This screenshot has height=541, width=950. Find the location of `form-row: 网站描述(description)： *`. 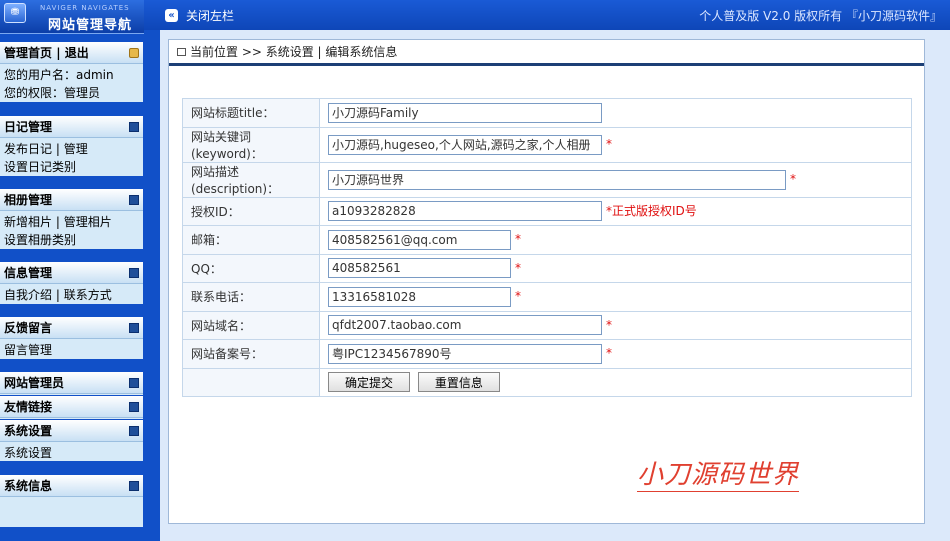

form-row: 网站描述(description)： * is located at coordinates (547, 179).